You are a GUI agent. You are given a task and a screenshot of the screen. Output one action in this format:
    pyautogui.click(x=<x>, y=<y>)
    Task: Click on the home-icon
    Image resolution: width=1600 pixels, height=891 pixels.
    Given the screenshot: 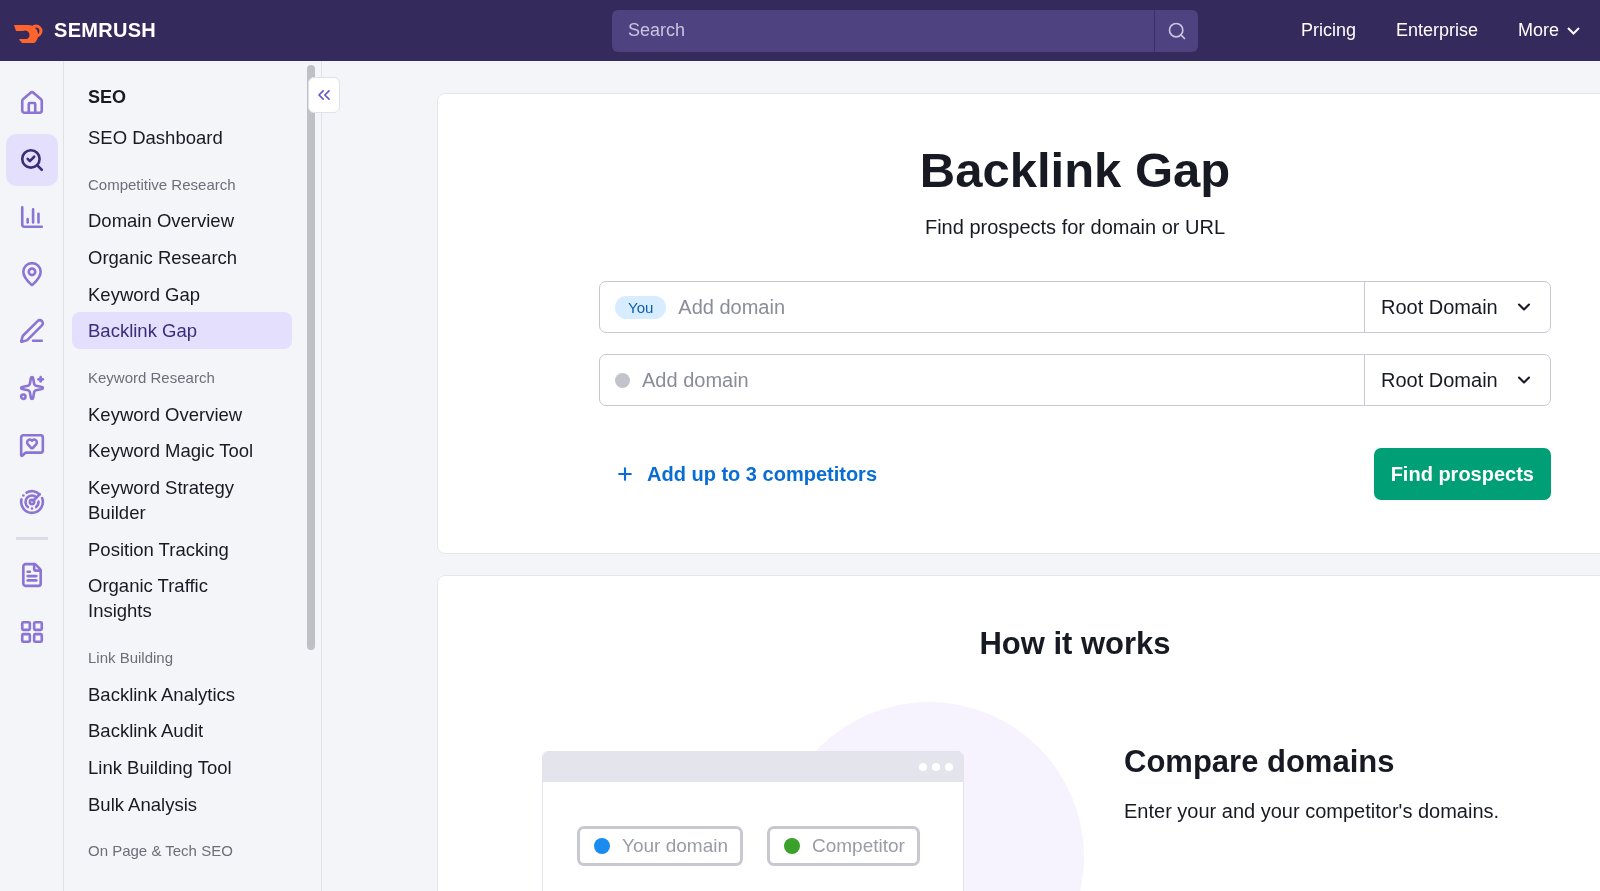 What is the action you would take?
    pyautogui.click(x=31, y=103)
    